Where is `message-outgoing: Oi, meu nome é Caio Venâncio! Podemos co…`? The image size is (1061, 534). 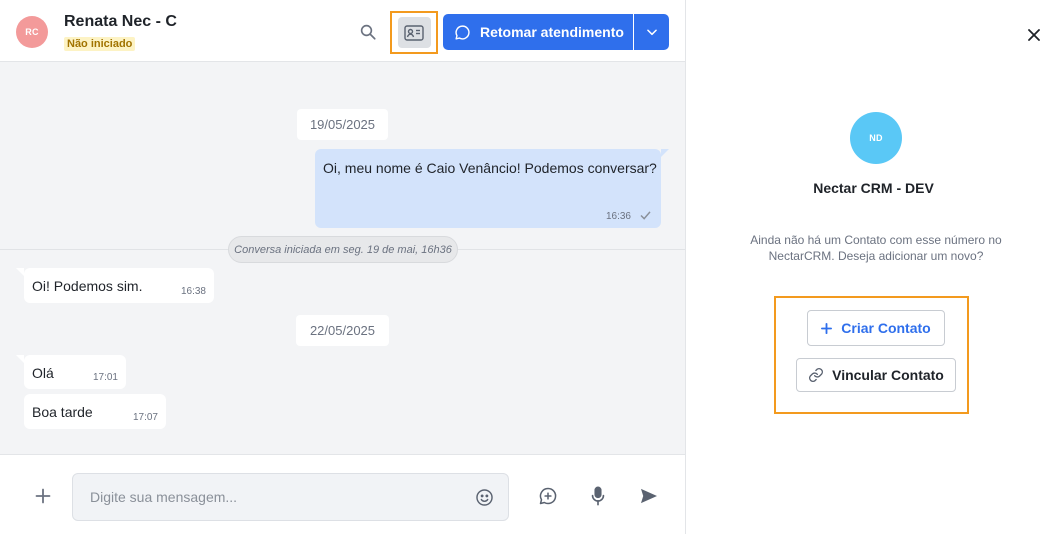
message-outgoing: Oi, meu nome é Caio Venâncio! Podemos co… is located at coordinates (488, 188).